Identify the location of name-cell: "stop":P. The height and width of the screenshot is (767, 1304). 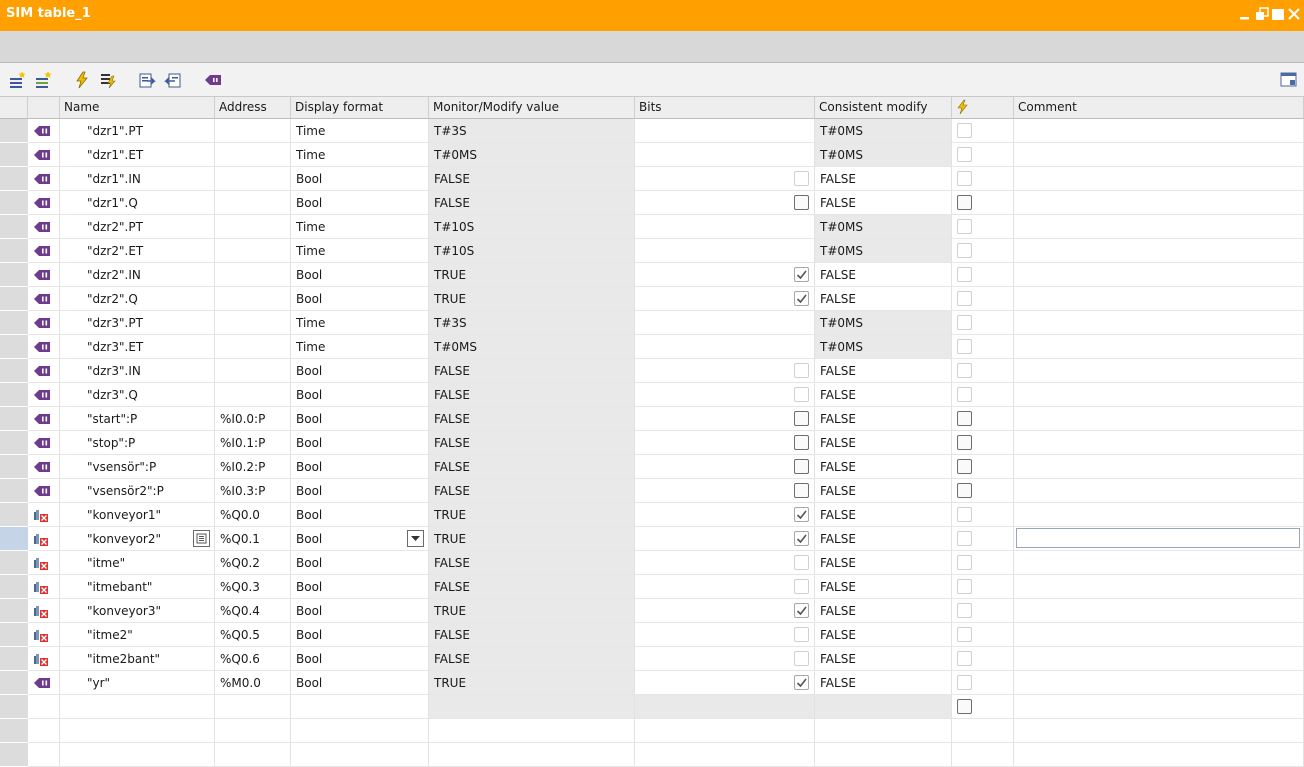
(137, 443).